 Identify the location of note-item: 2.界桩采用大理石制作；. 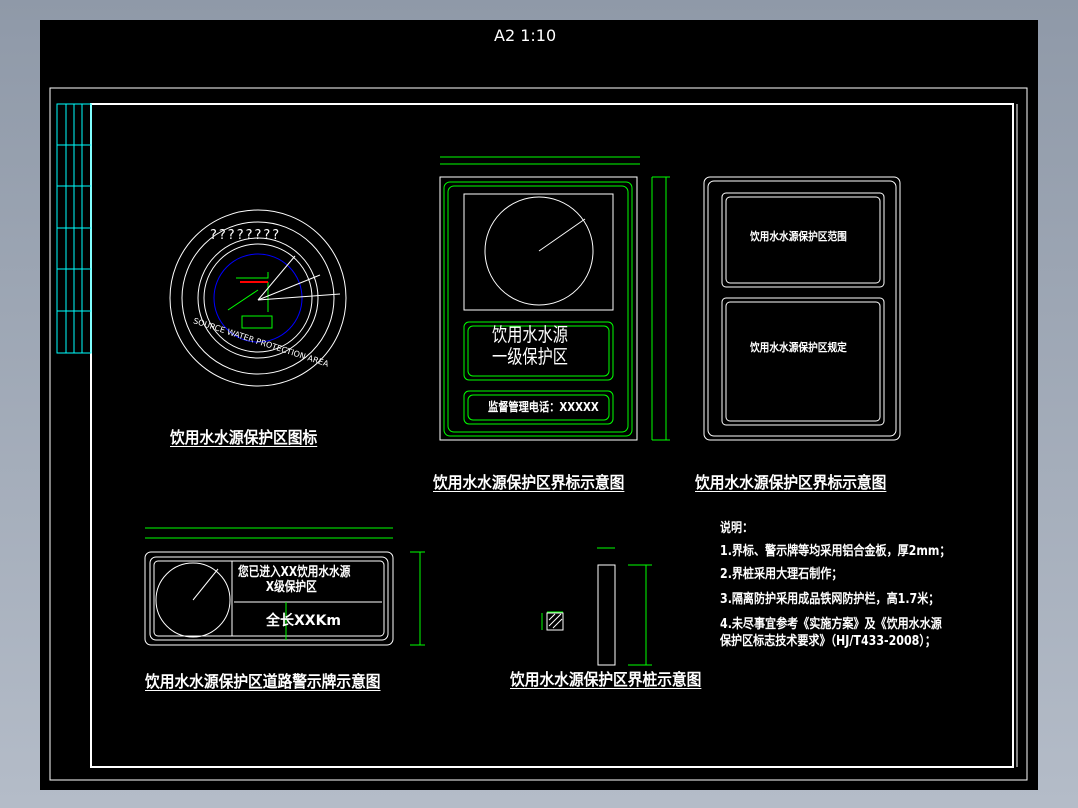
(781, 574).